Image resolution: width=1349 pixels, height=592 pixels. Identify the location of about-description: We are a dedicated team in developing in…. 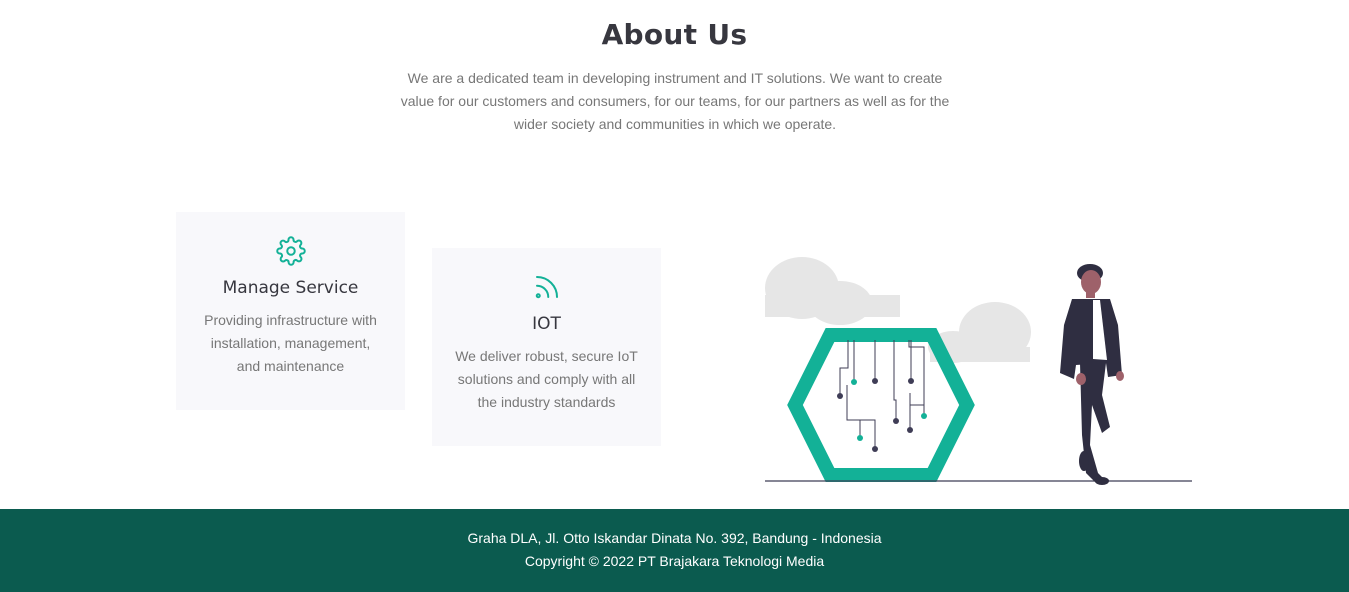
(675, 101).